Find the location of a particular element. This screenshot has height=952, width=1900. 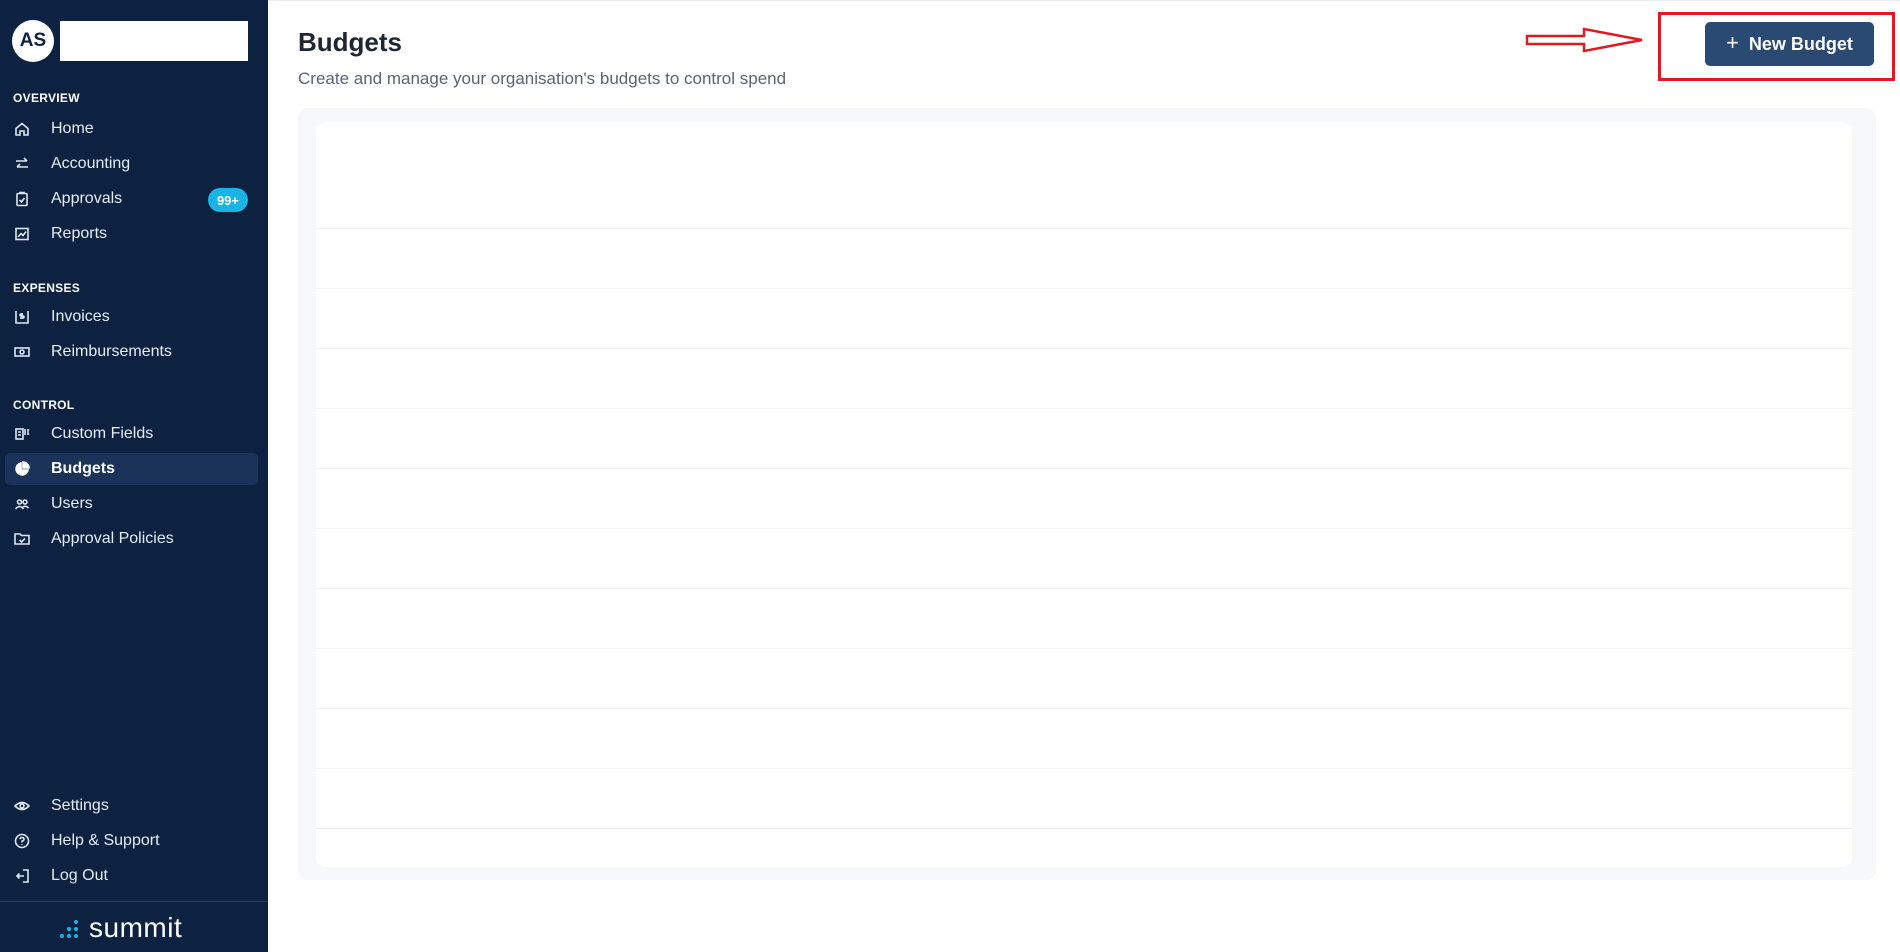

summit-logo-icon is located at coordinates (69, 929).